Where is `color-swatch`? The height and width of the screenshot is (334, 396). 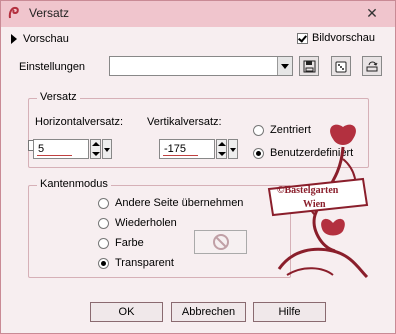 color-swatch is located at coordinates (220, 242).